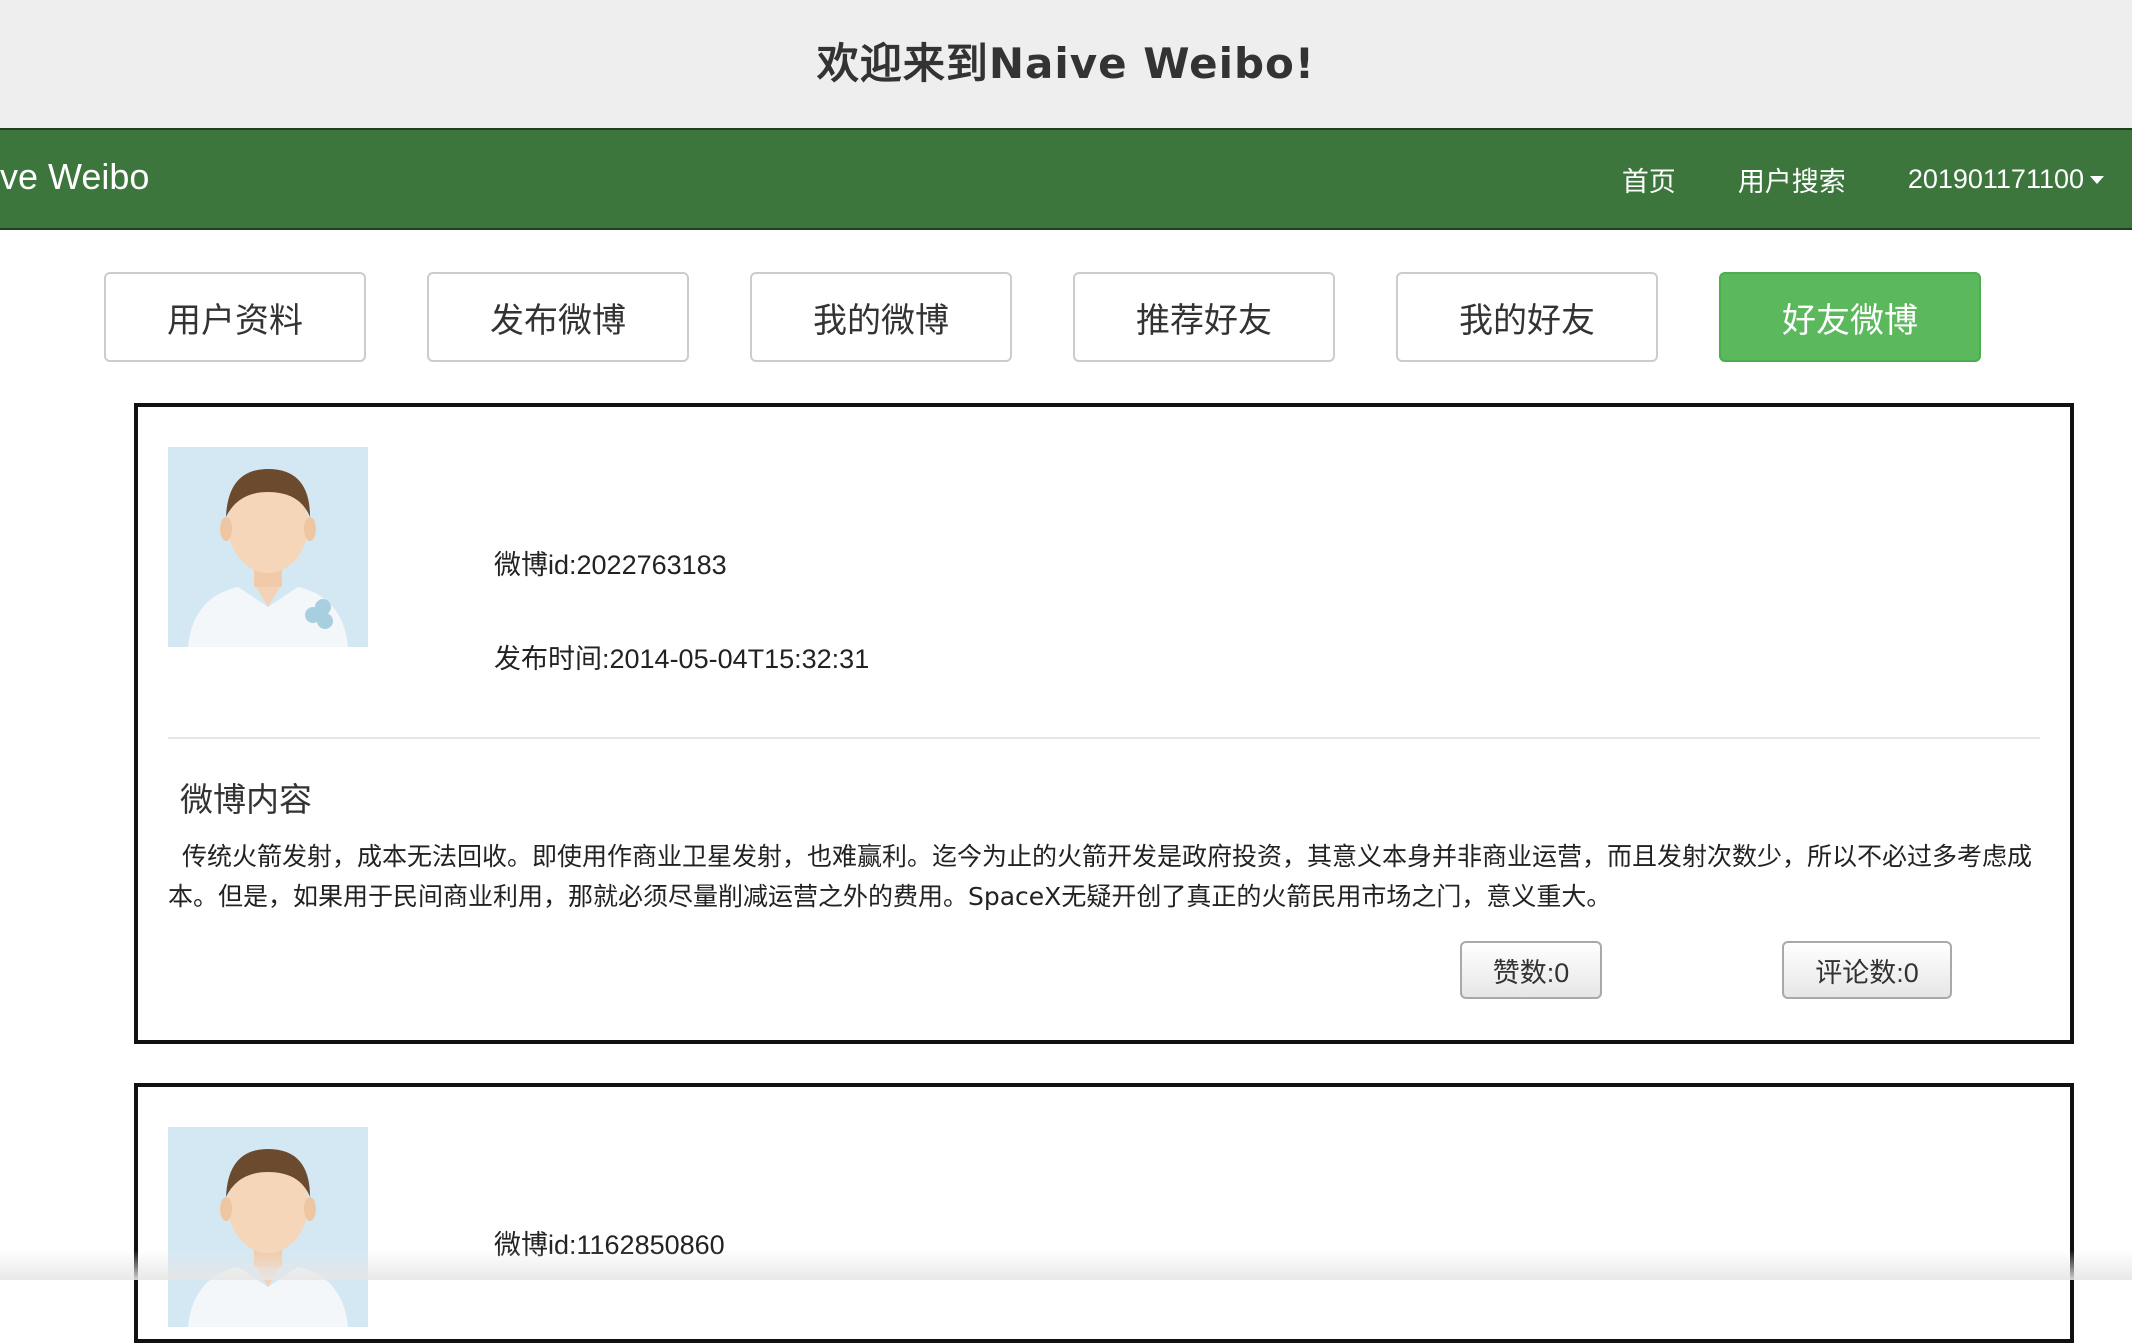 The image size is (2132, 1343). I want to click on top-navbar: ive Weibo 首页 用户搜索 201901171100, so click(1066, 179).